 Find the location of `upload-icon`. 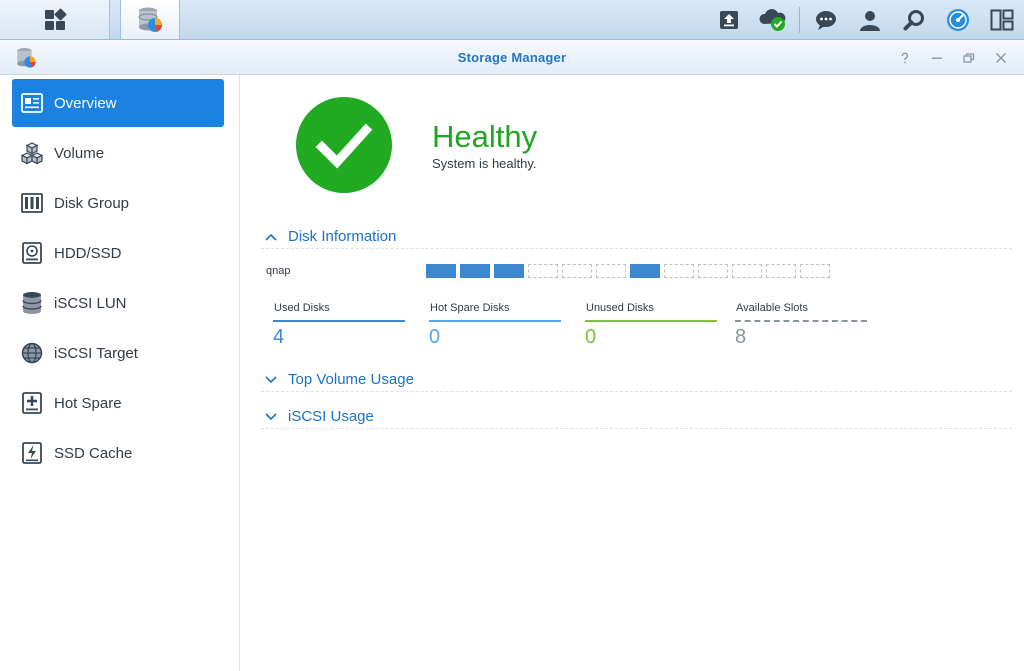

upload-icon is located at coordinates (729, 19).